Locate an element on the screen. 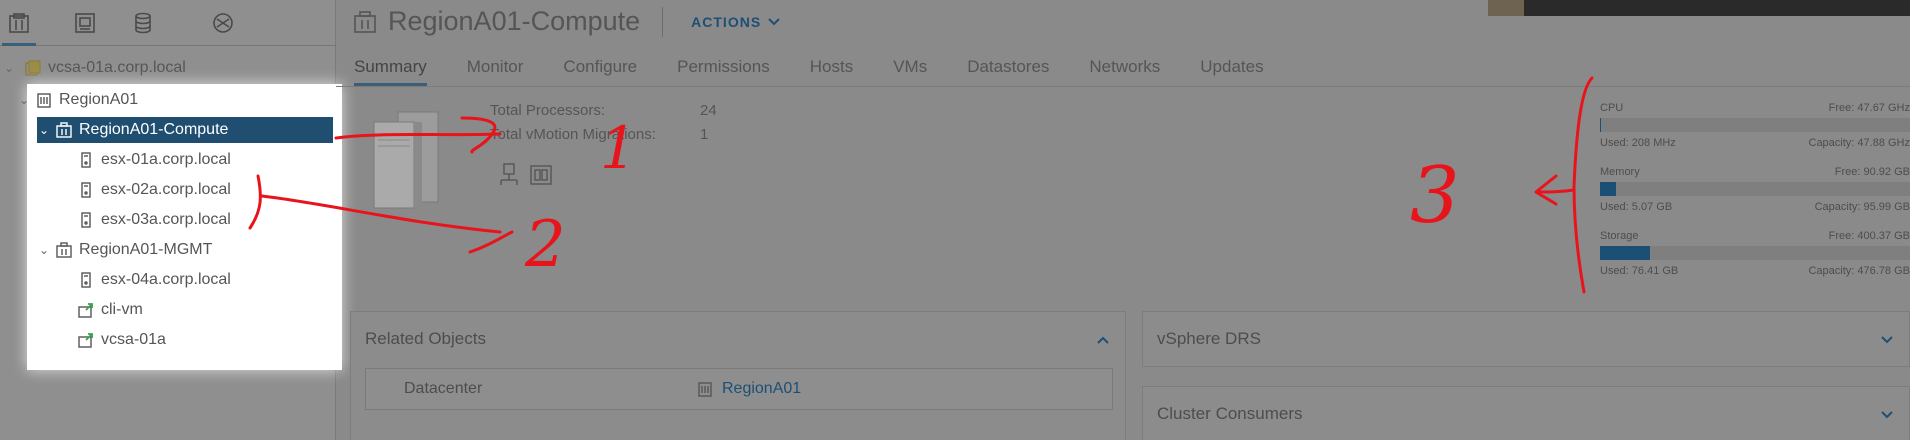 This screenshot has width=1910, height=440. tree-item-host: esx-03a.corp.local is located at coordinates (154, 220).